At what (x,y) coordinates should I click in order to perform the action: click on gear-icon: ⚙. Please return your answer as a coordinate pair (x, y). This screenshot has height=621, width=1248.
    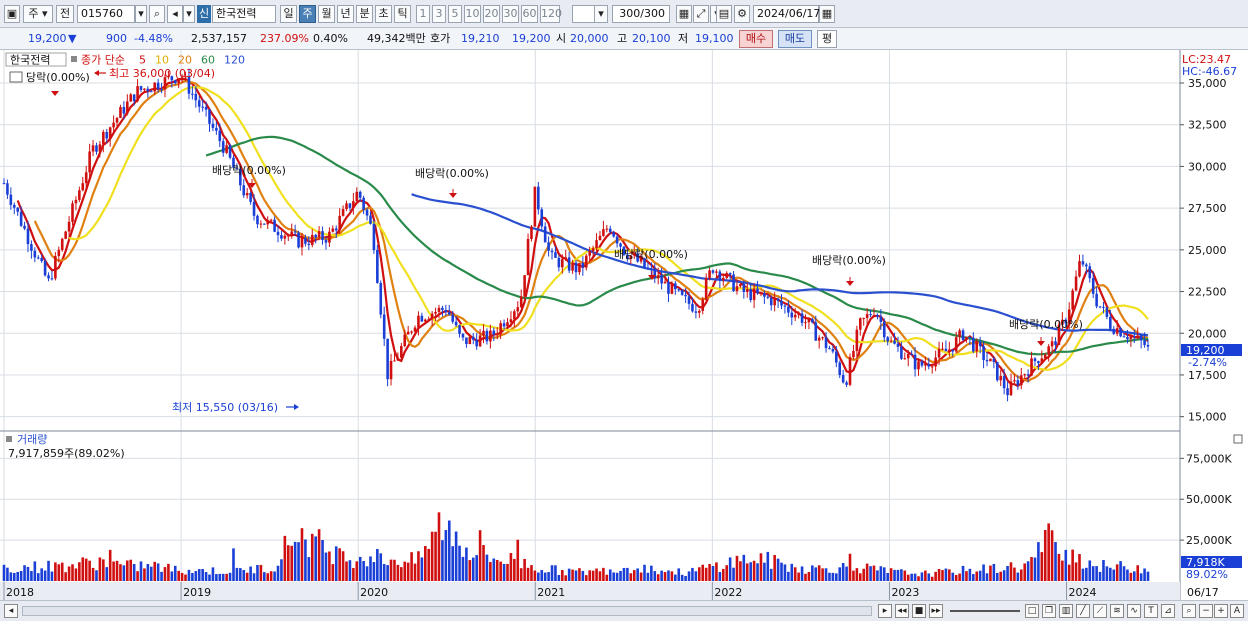
    Looking at the image, I should click on (742, 14).